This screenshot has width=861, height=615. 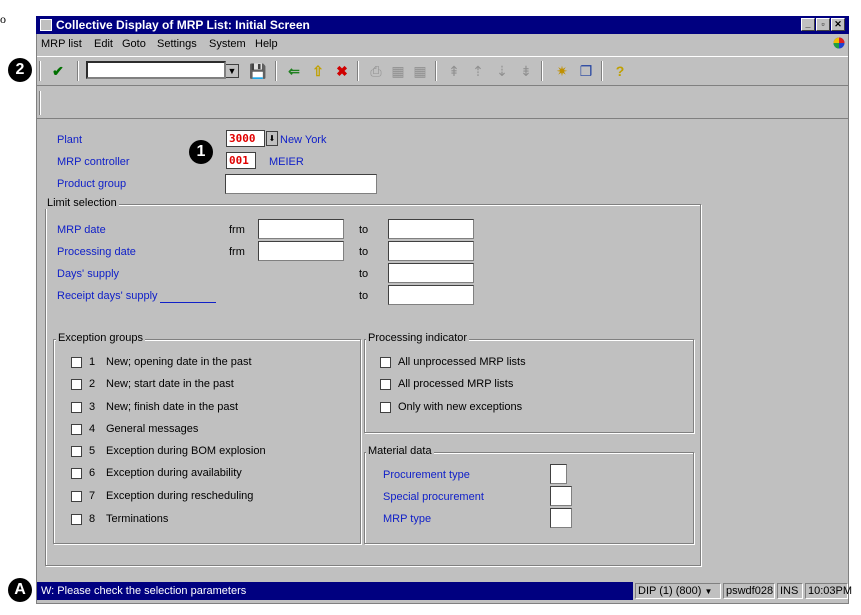 What do you see at coordinates (92, 184) in the screenshot?
I see `product-group-label: Product group` at bounding box center [92, 184].